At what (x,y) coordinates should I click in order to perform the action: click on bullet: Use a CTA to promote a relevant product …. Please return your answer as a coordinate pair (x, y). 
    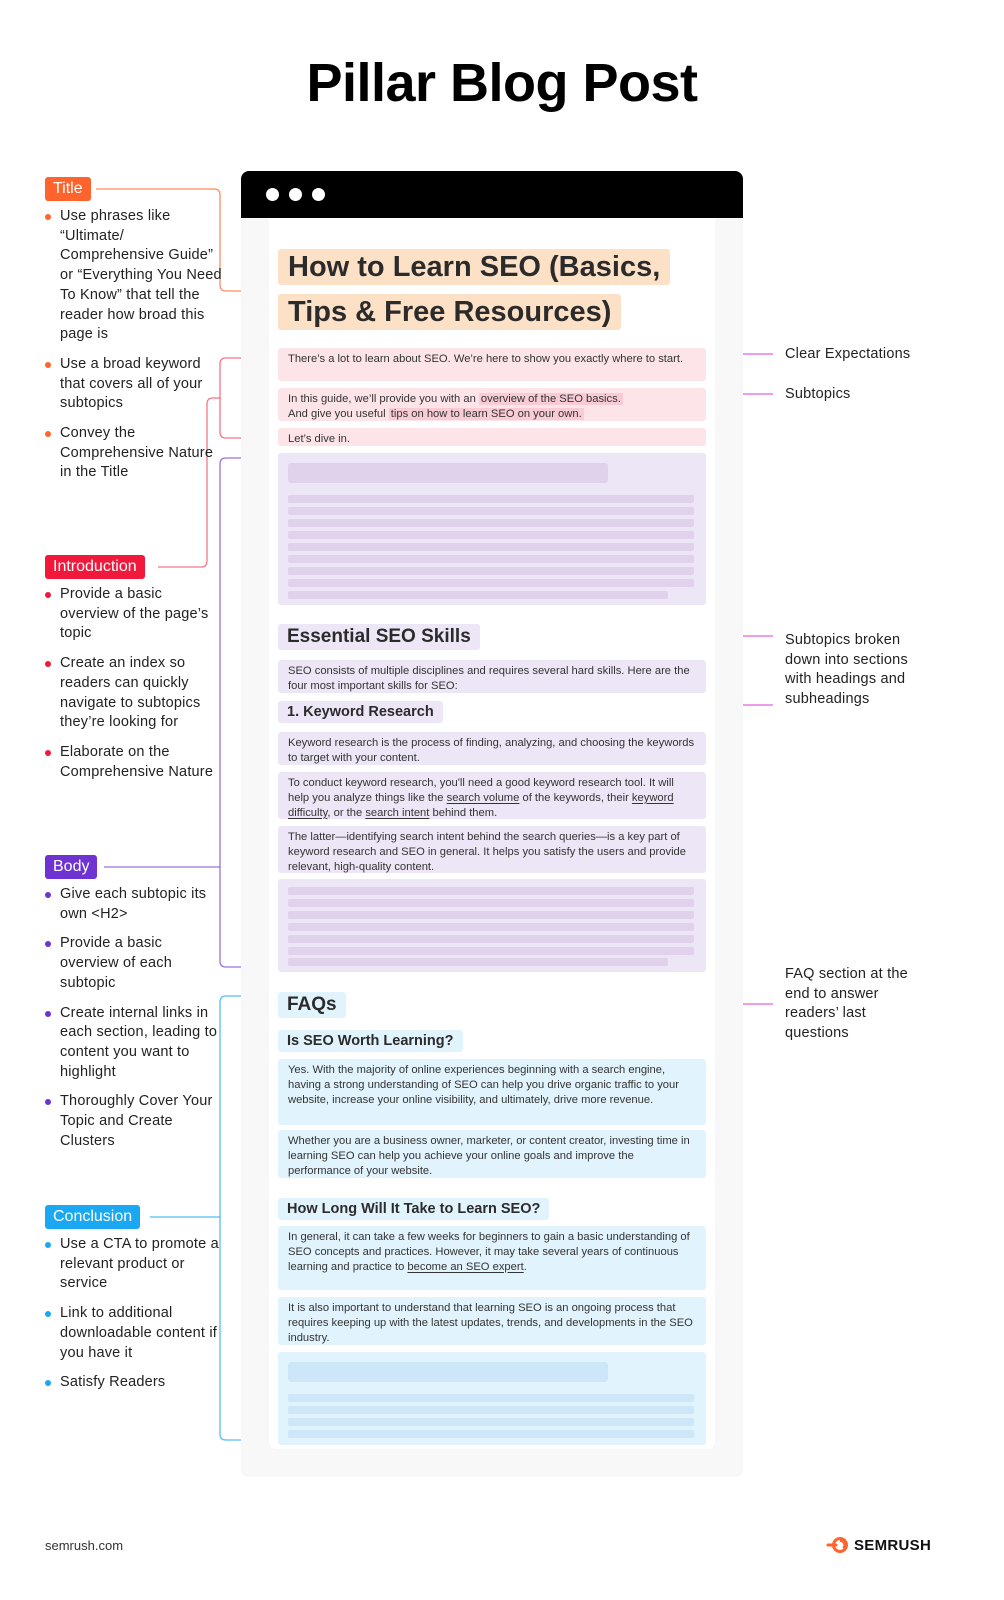
    Looking at the image, I should click on (135, 1264).